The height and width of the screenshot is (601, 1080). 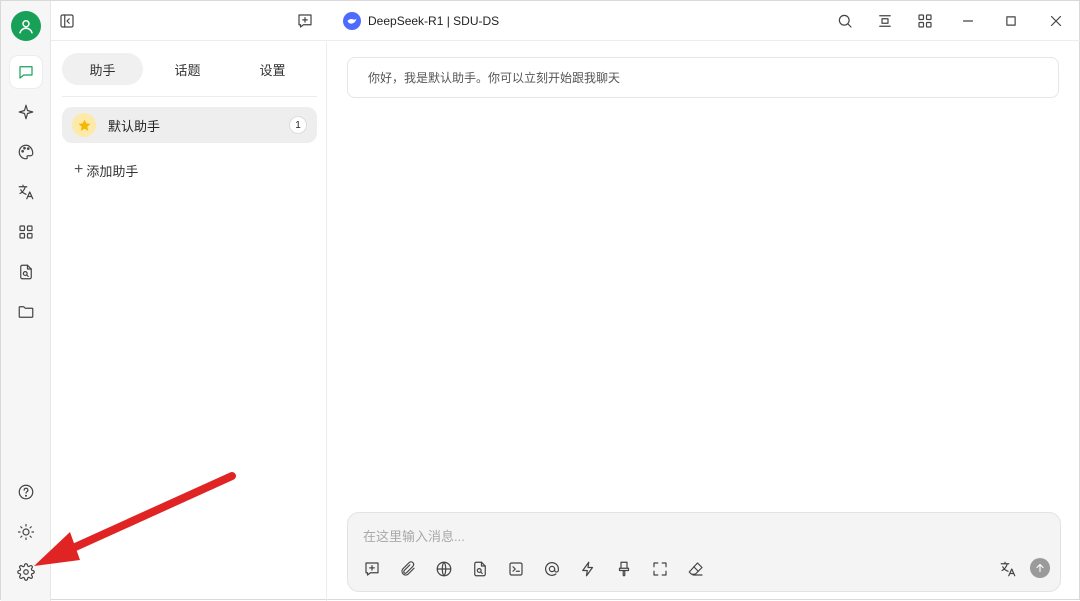 I want to click on rail-folder-button, so click(x=26, y=312).